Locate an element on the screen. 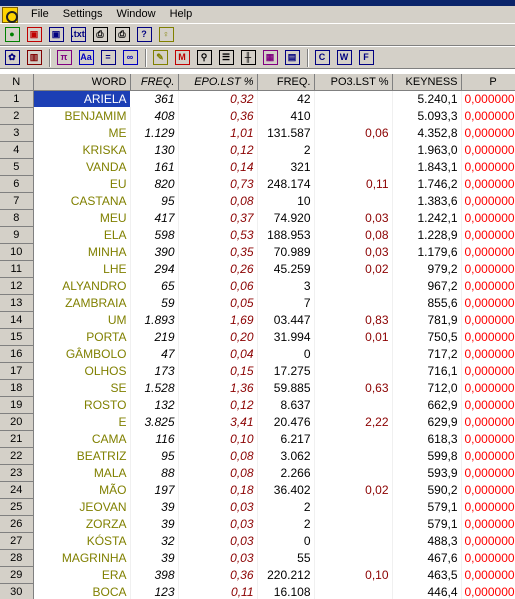 The width and height of the screenshot is (515, 599). ref-freq-cell: 42 is located at coordinates (286, 98).